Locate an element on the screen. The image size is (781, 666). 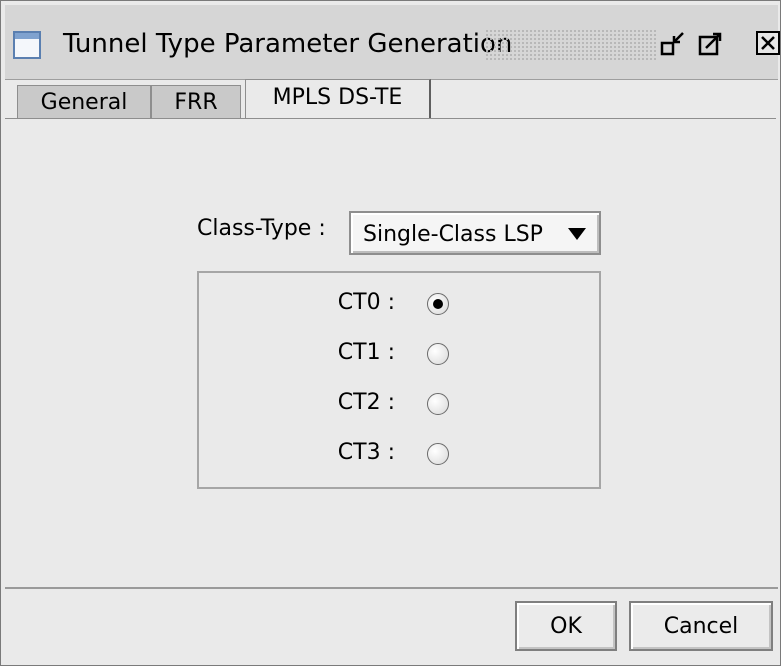
maximize-icon is located at coordinates (711, 44).